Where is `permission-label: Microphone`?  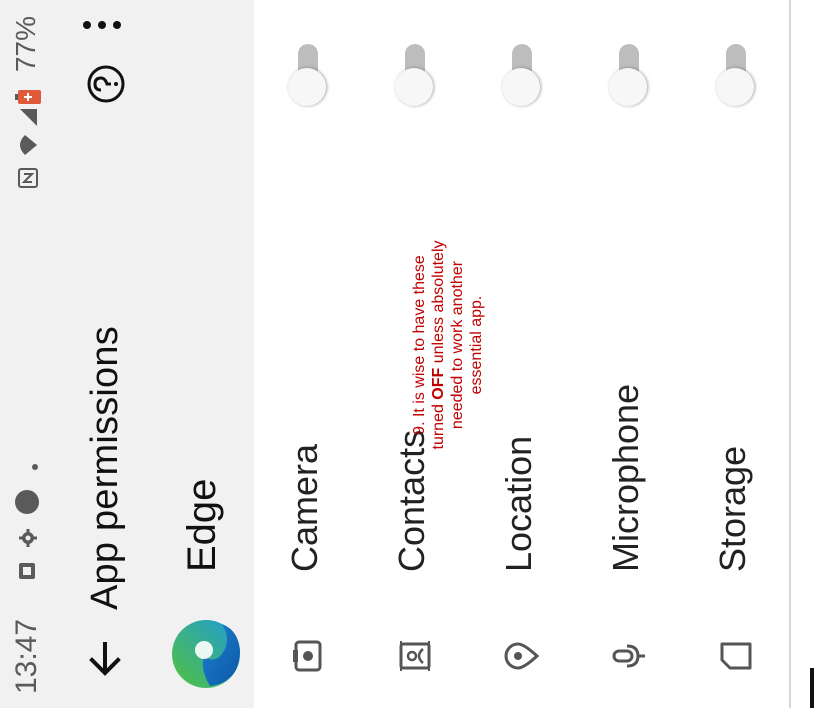
permission-label: Microphone is located at coordinates (625, 477).